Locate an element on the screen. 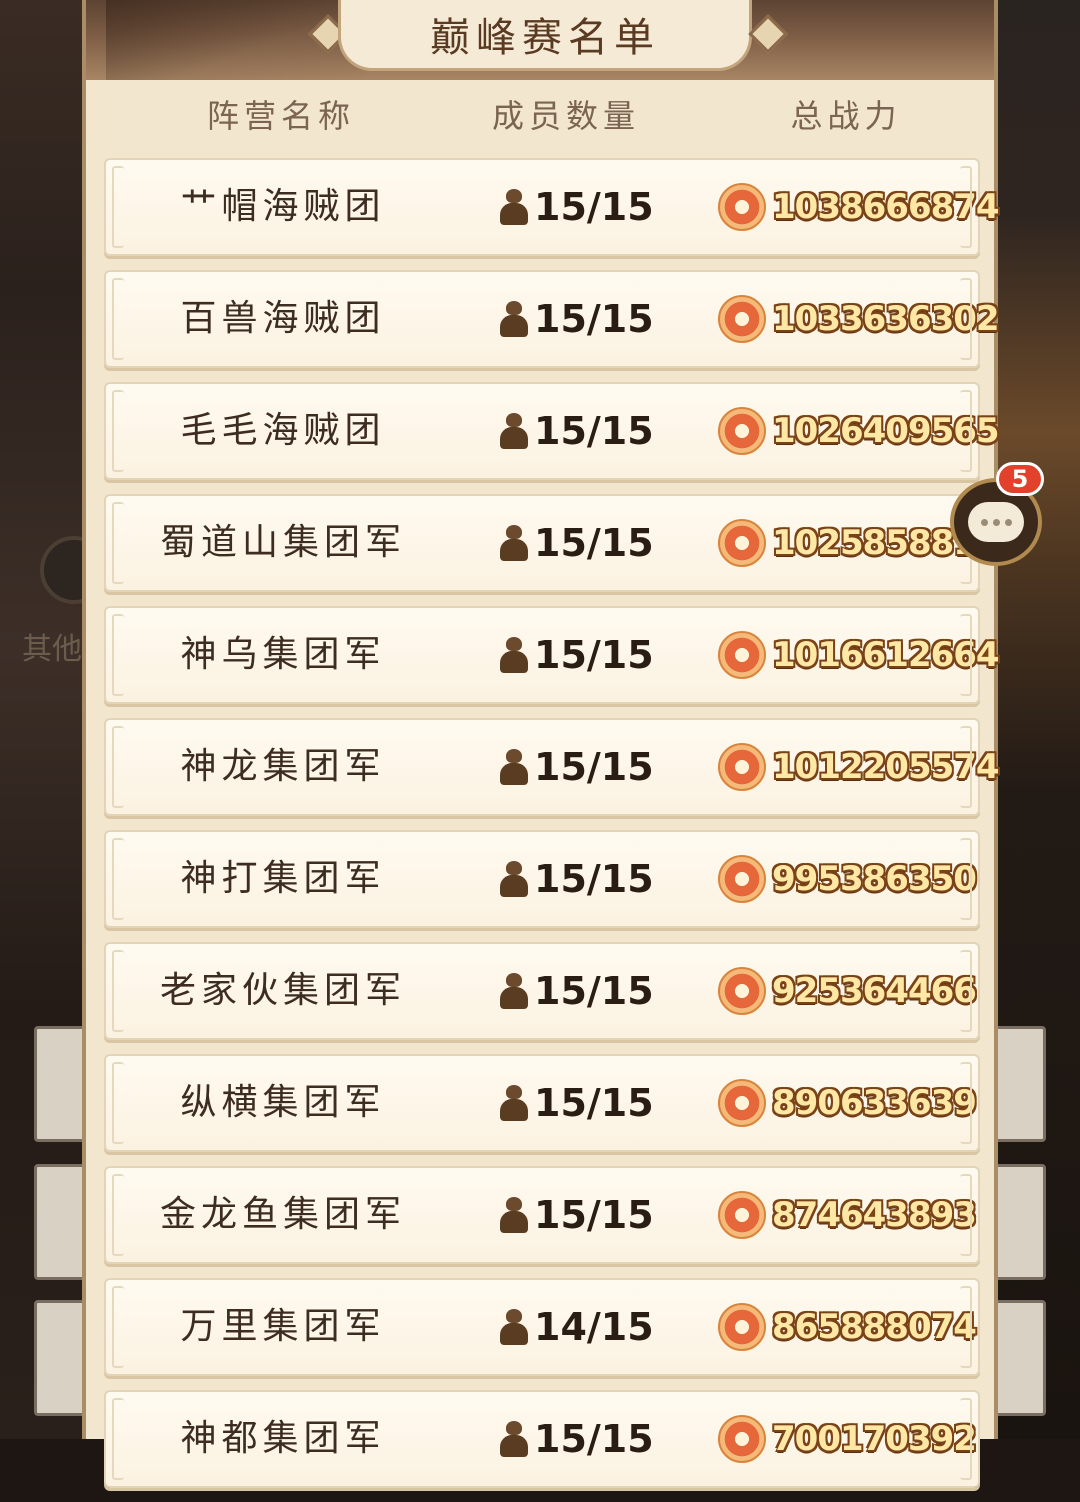 This screenshot has width=1080, height=1502. table-row: 神乌集团军 15/15 1016612664 is located at coordinates (552, 655).